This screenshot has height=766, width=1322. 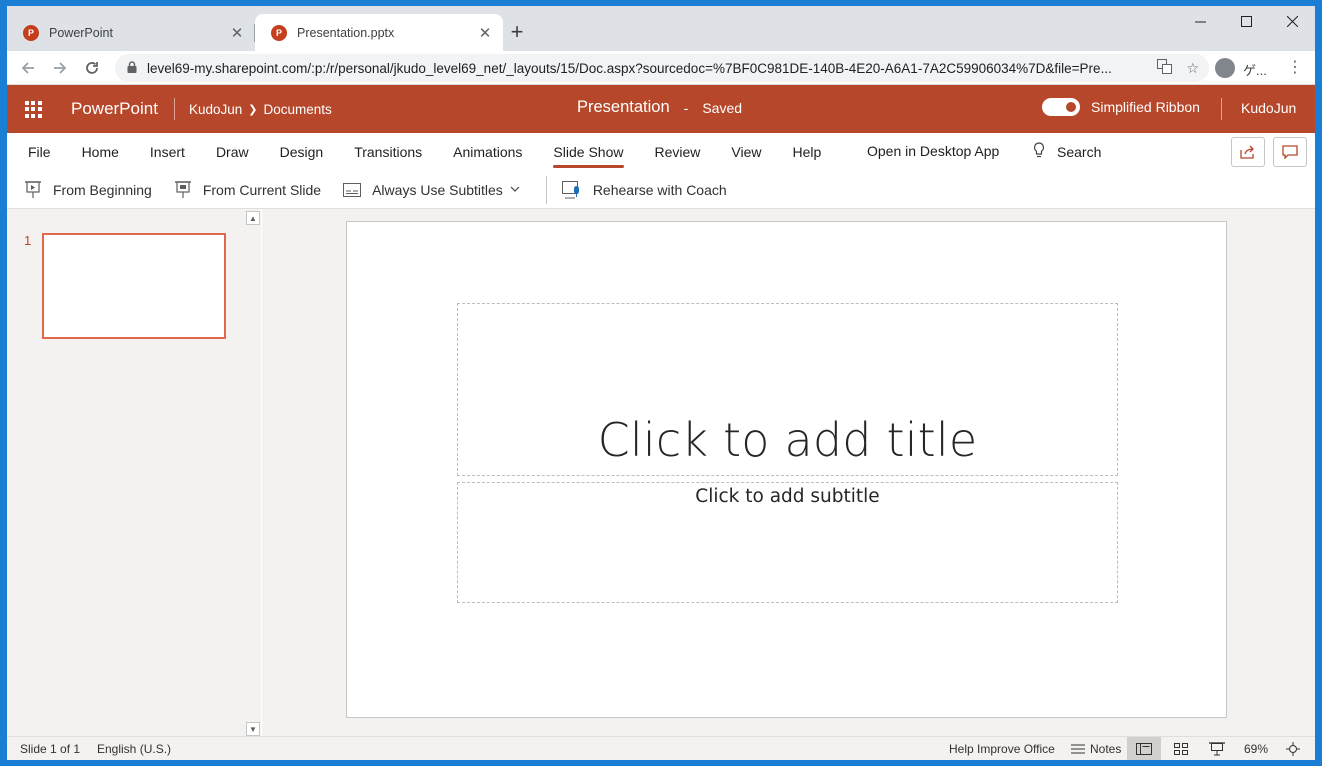 I want to click on search-button: Search, so click(x=1067, y=152).